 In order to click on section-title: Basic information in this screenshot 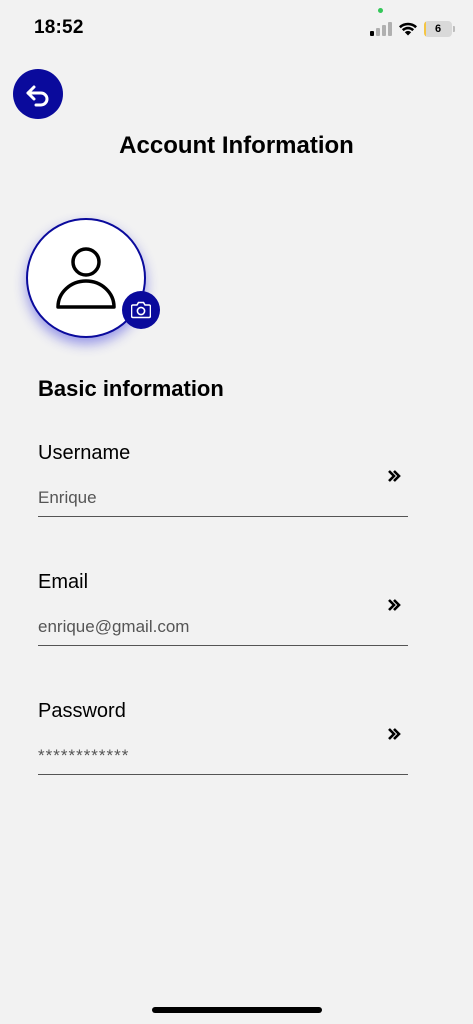, I will do `click(131, 388)`.